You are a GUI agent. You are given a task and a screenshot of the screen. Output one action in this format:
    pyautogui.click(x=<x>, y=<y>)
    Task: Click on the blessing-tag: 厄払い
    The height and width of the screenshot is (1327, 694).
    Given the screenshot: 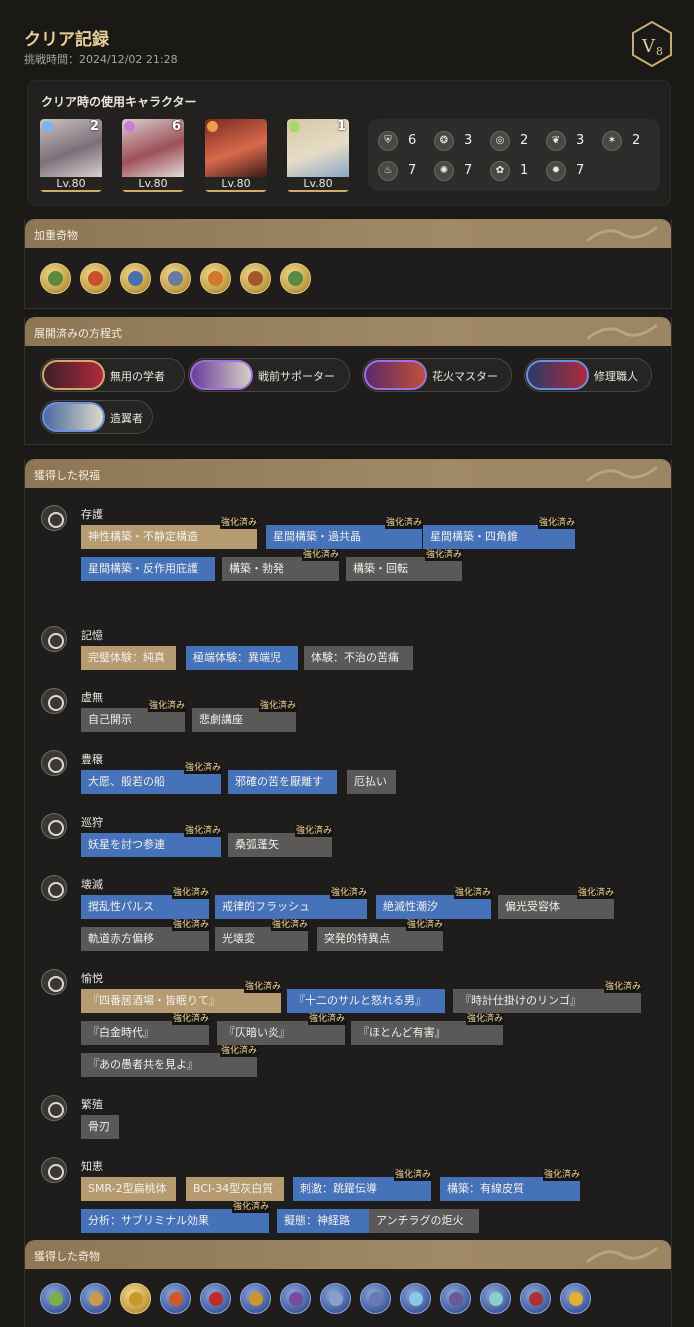 What is the action you would take?
    pyautogui.click(x=371, y=782)
    